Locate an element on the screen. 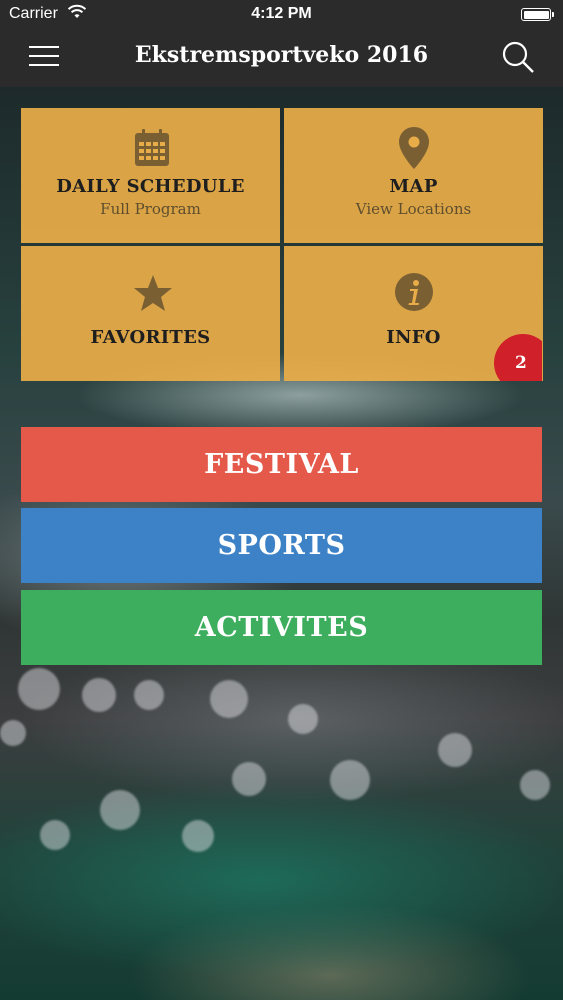  navigation-bar: Ekstremsportveko 2016 is located at coordinates (281, 57).